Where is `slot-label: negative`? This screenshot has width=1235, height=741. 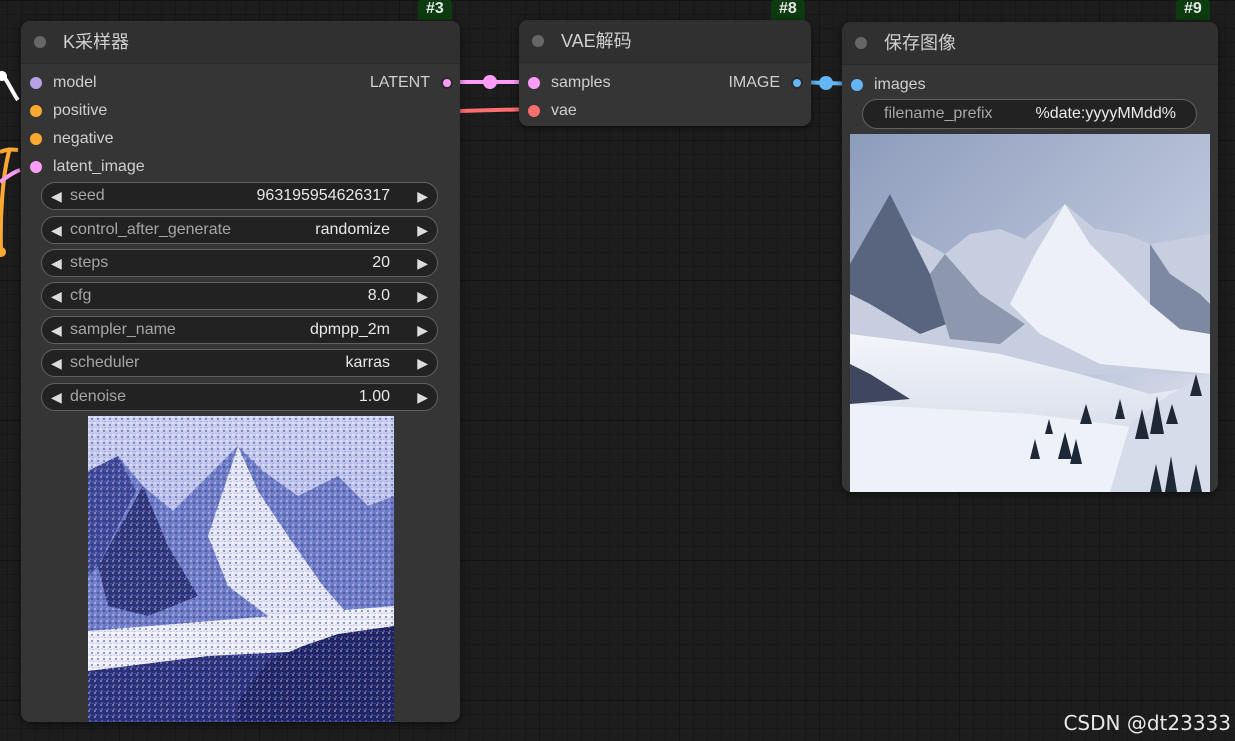
slot-label: negative is located at coordinates (83, 138).